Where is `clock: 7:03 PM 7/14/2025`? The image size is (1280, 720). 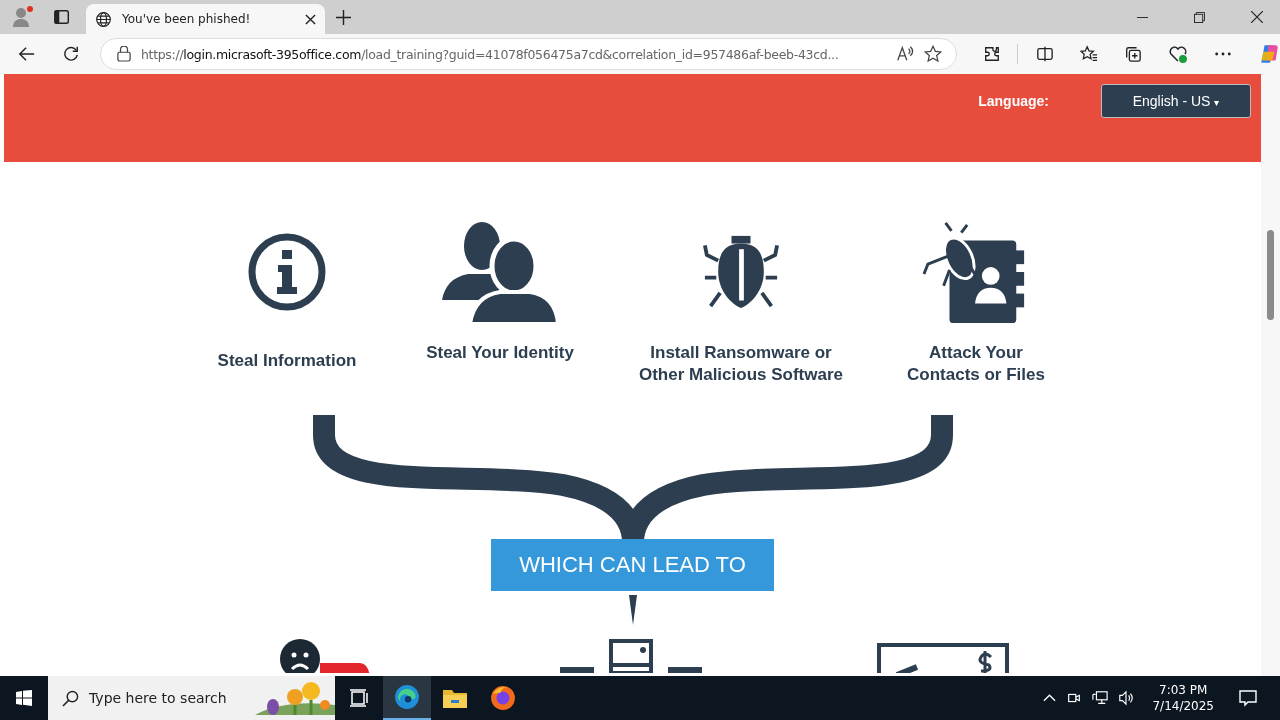
clock: 7:03 PM 7/14/2025 is located at coordinates (1183, 698).